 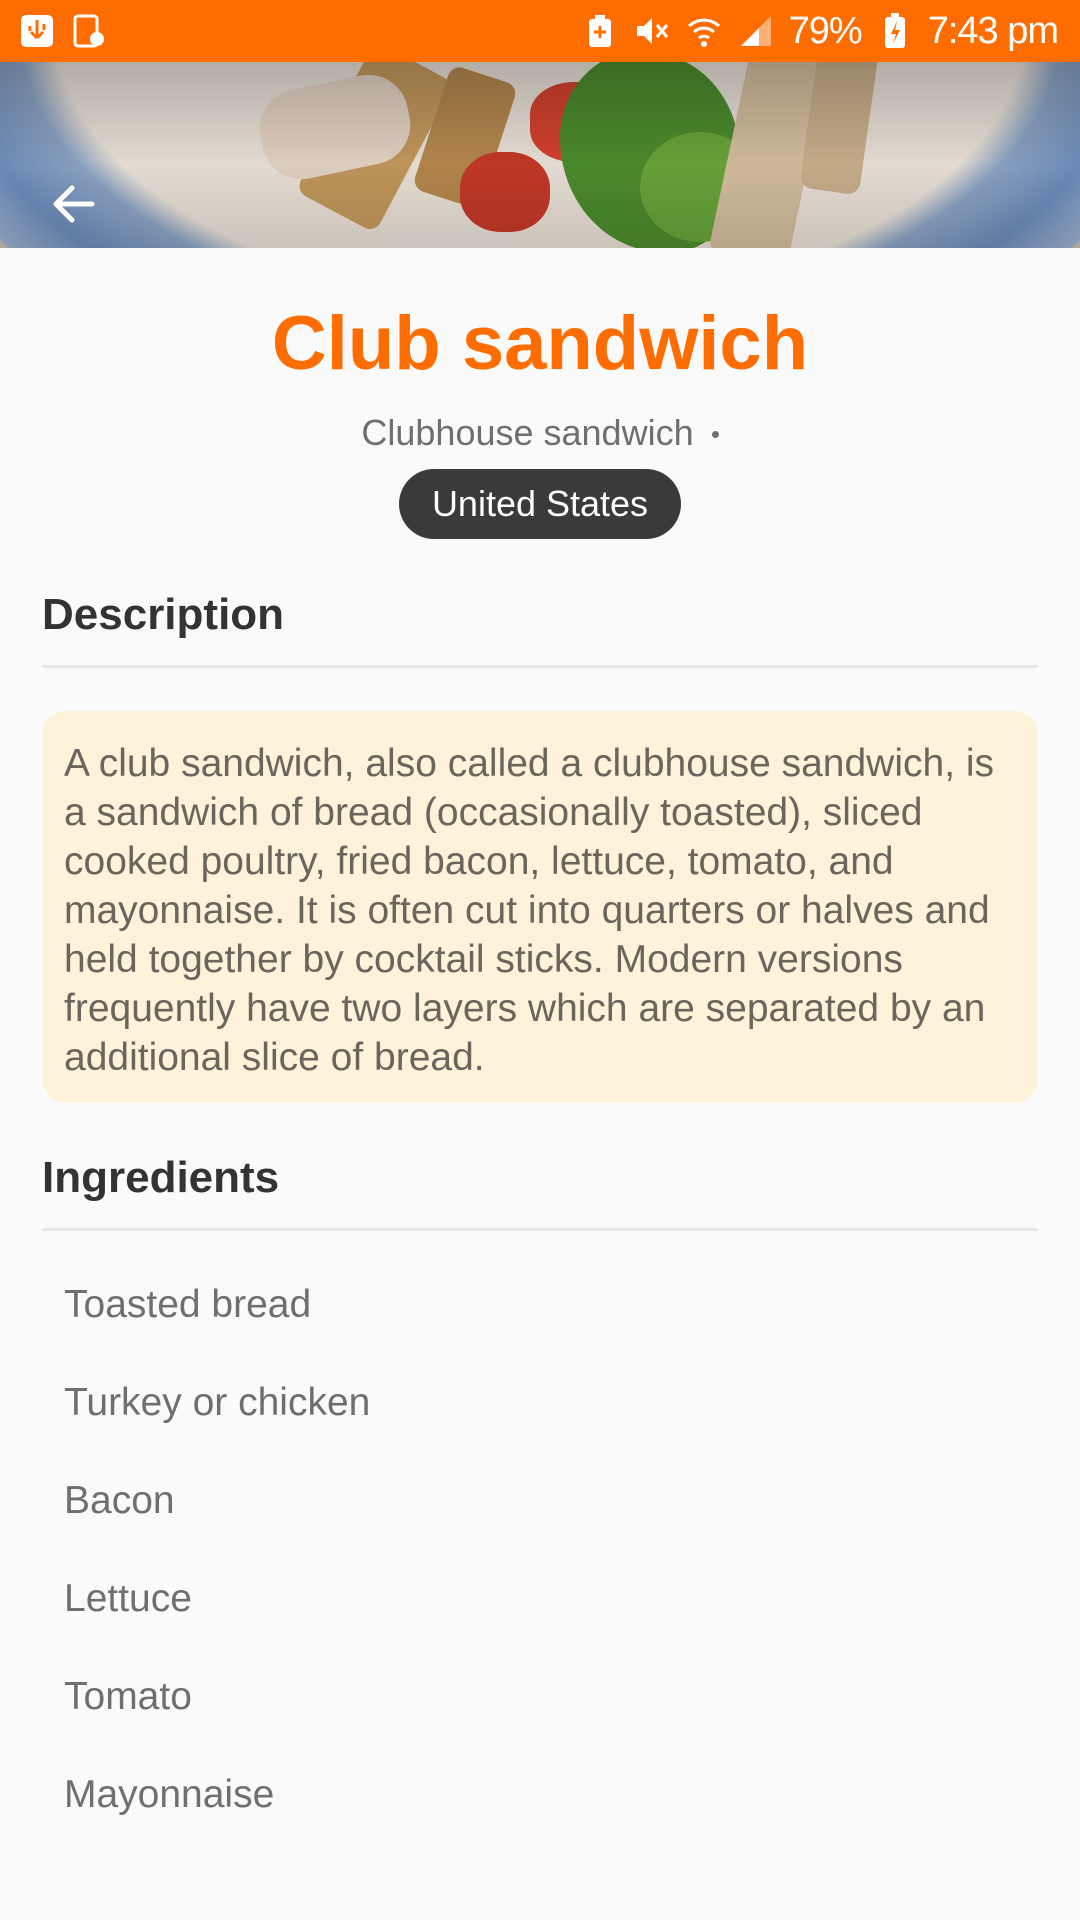 I want to click on alt-name-row: Clubhouse sandwich, so click(x=540, y=433).